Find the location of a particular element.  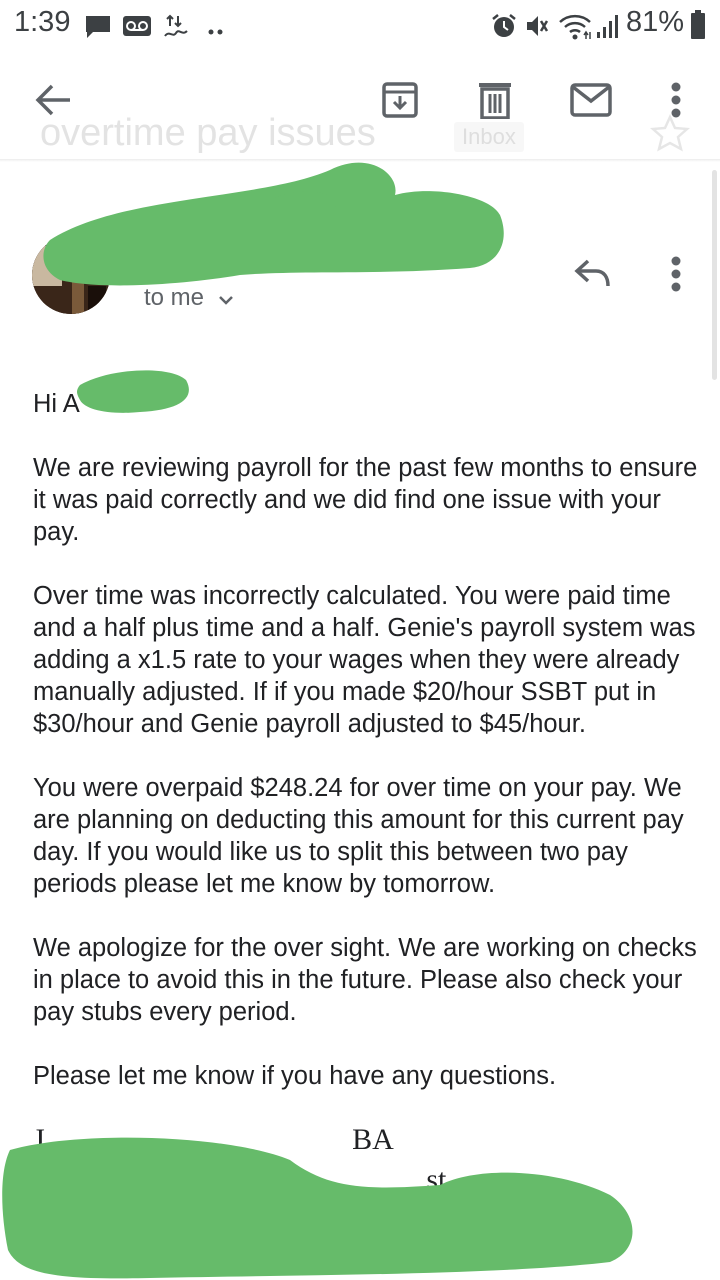

sender-name-redaction is located at coordinates (273, 224).